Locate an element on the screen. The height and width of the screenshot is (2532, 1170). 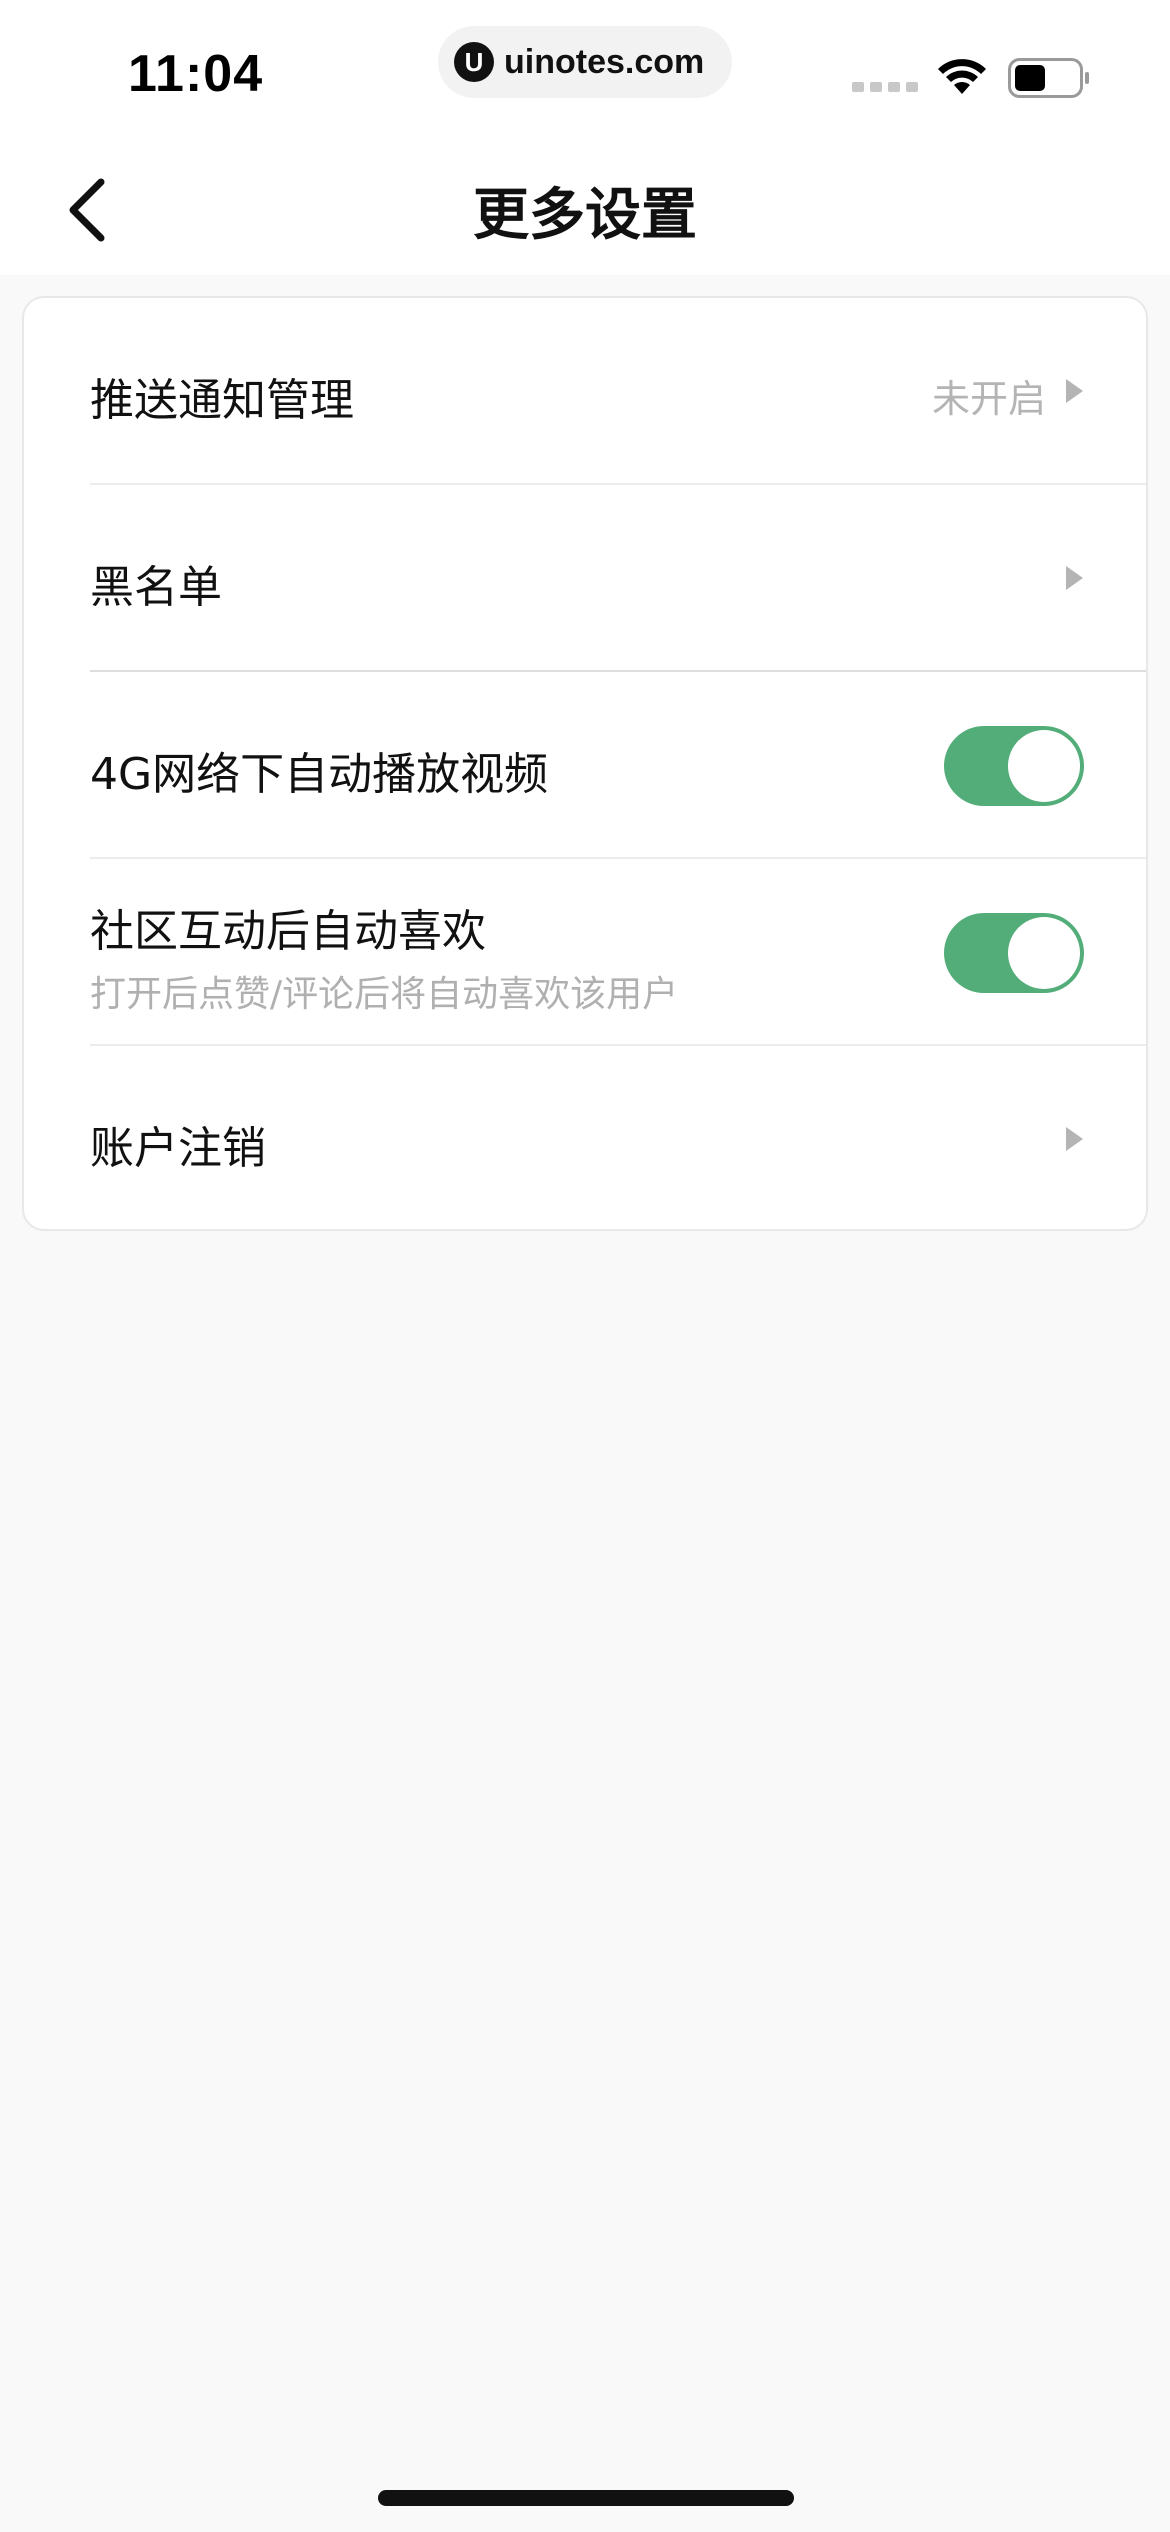
nav-bar: 更多设置 is located at coordinates (585, 202).